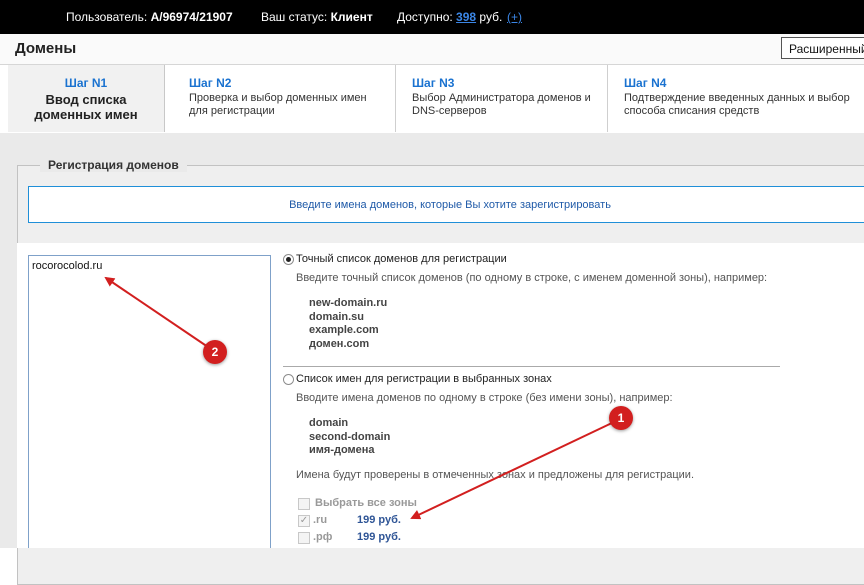  Describe the element at coordinates (348, 303) in the screenshot. I see `example-item: new-domain.ru` at that location.